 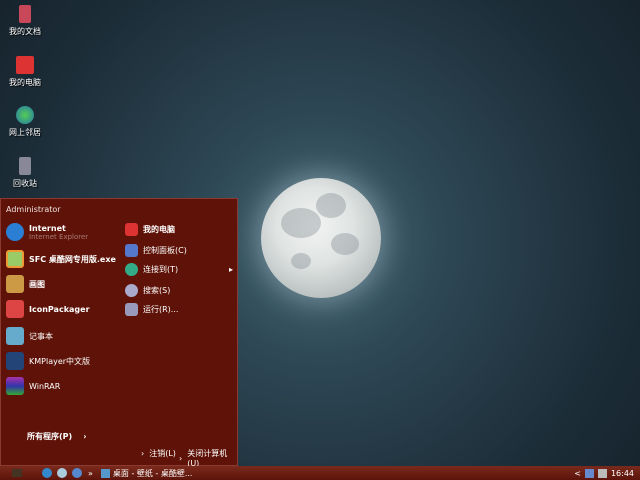 I want to click on desktop-icon-network: 网上邻居, so click(x=25, y=122).